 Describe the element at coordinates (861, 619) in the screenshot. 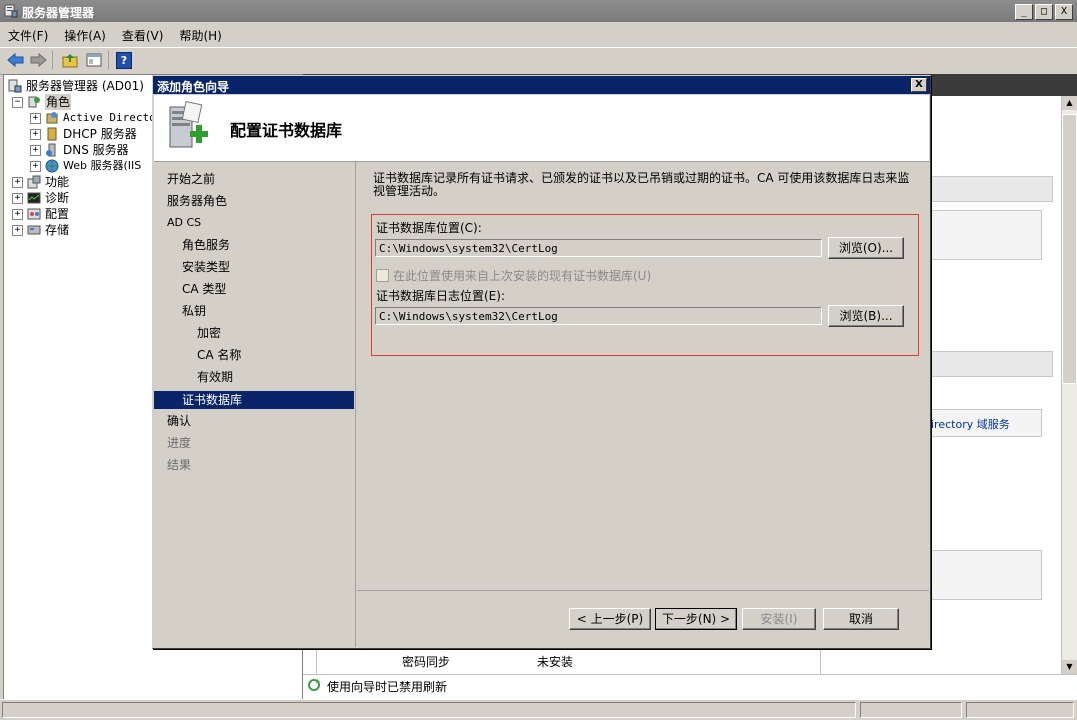

I see `cancel-button: 取消` at that location.